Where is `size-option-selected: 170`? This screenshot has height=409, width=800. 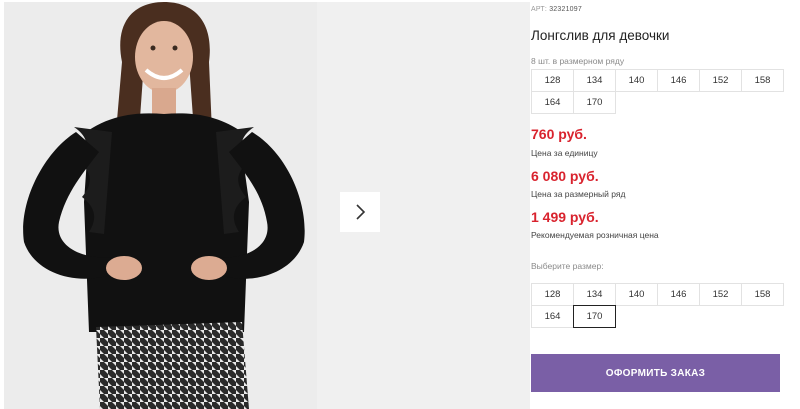 size-option-selected: 170 is located at coordinates (594, 316).